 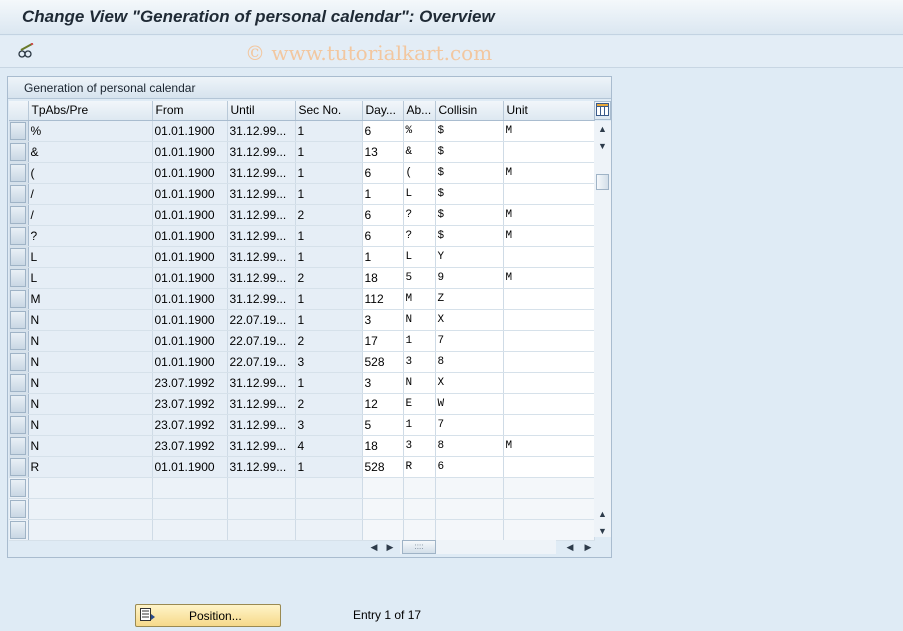 I want to click on horizontal-scrollbar: ◀ ▶ :::: ◀ ▶, so click(x=488, y=547).